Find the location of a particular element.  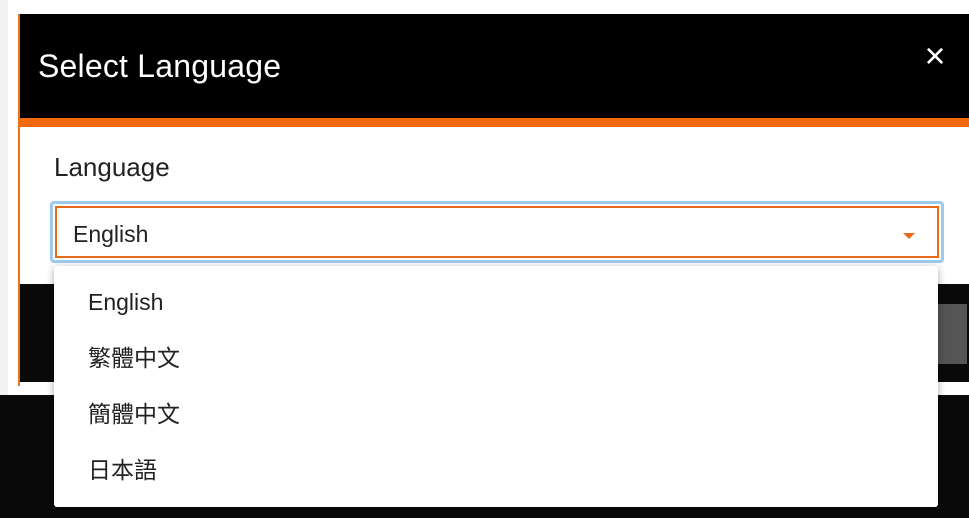

dropdown-option-simplified-chinese: 簡體中文 is located at coordinates (496, 414).